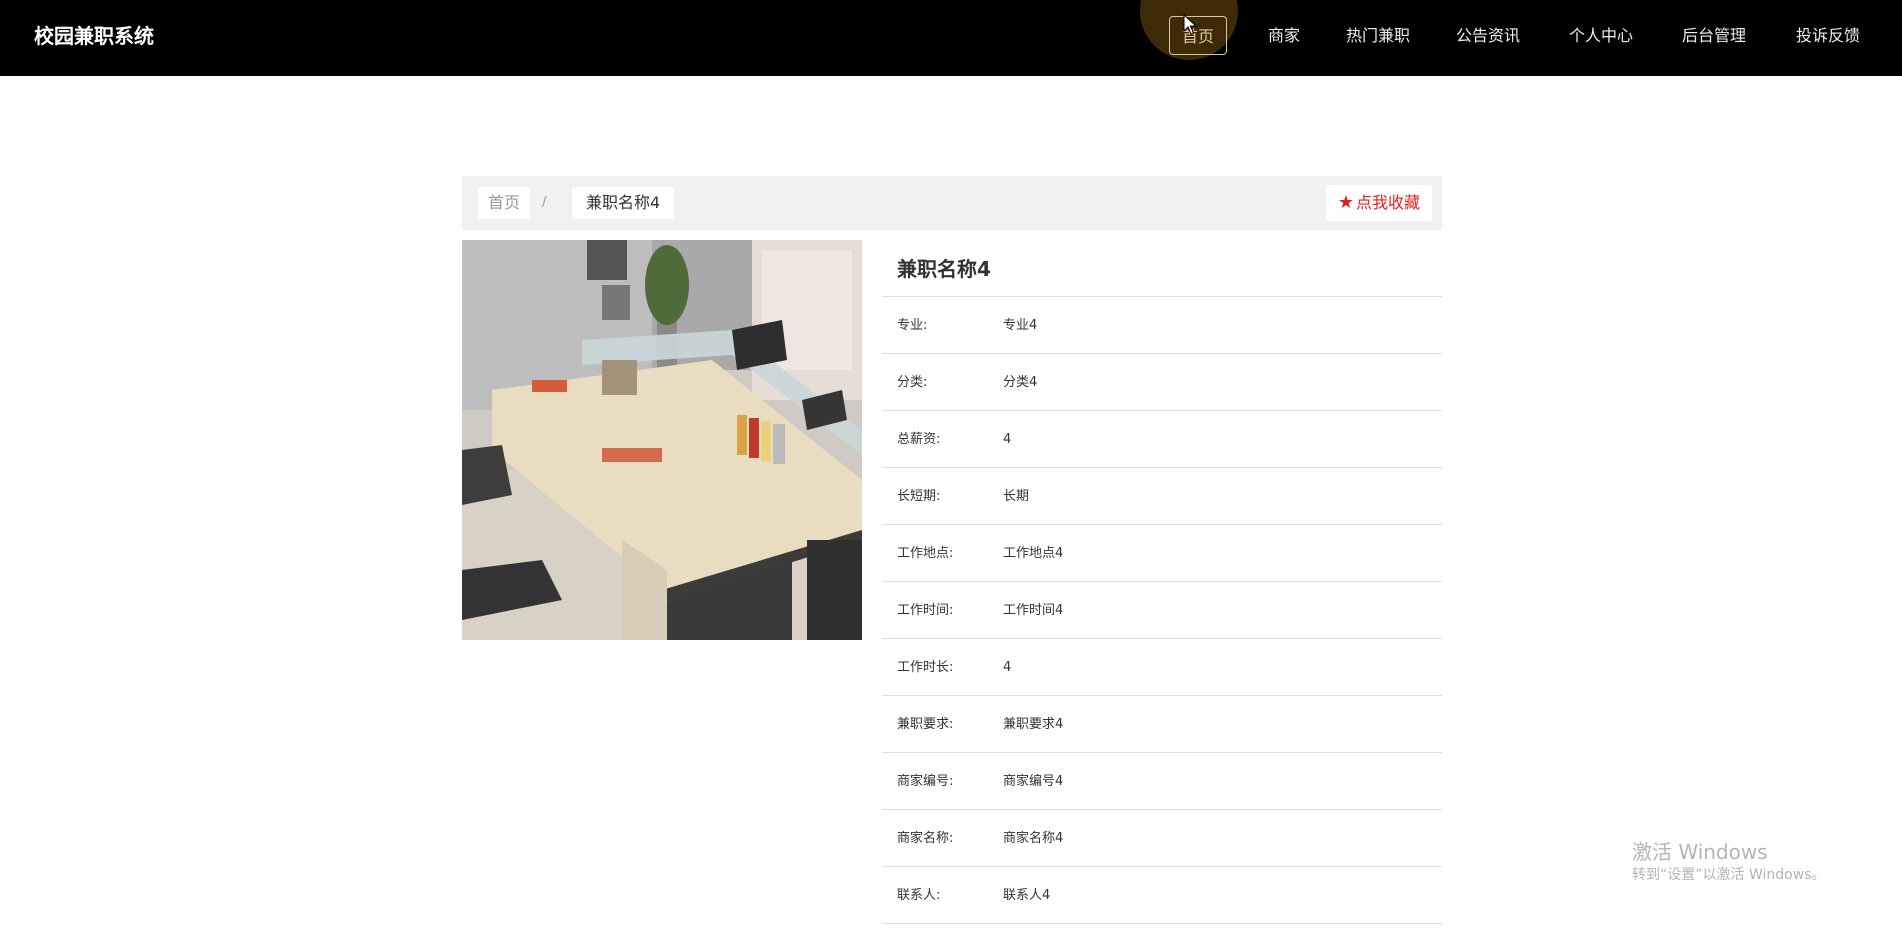  I want to click on favorite-label: 点我收藏, so click(1387, 202).